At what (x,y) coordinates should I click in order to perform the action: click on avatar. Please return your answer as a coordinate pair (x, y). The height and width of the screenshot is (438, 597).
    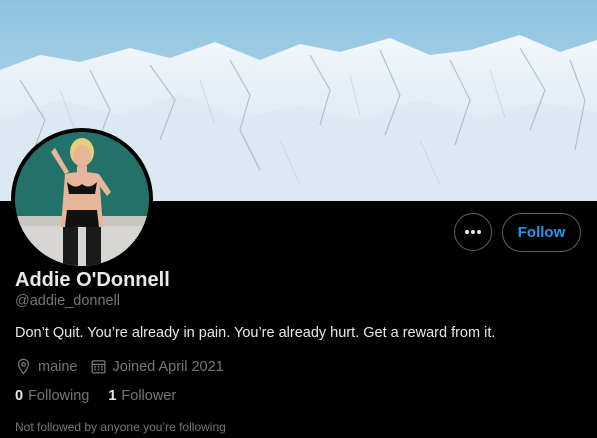
    Looking at the image, I should click on (82, 199).